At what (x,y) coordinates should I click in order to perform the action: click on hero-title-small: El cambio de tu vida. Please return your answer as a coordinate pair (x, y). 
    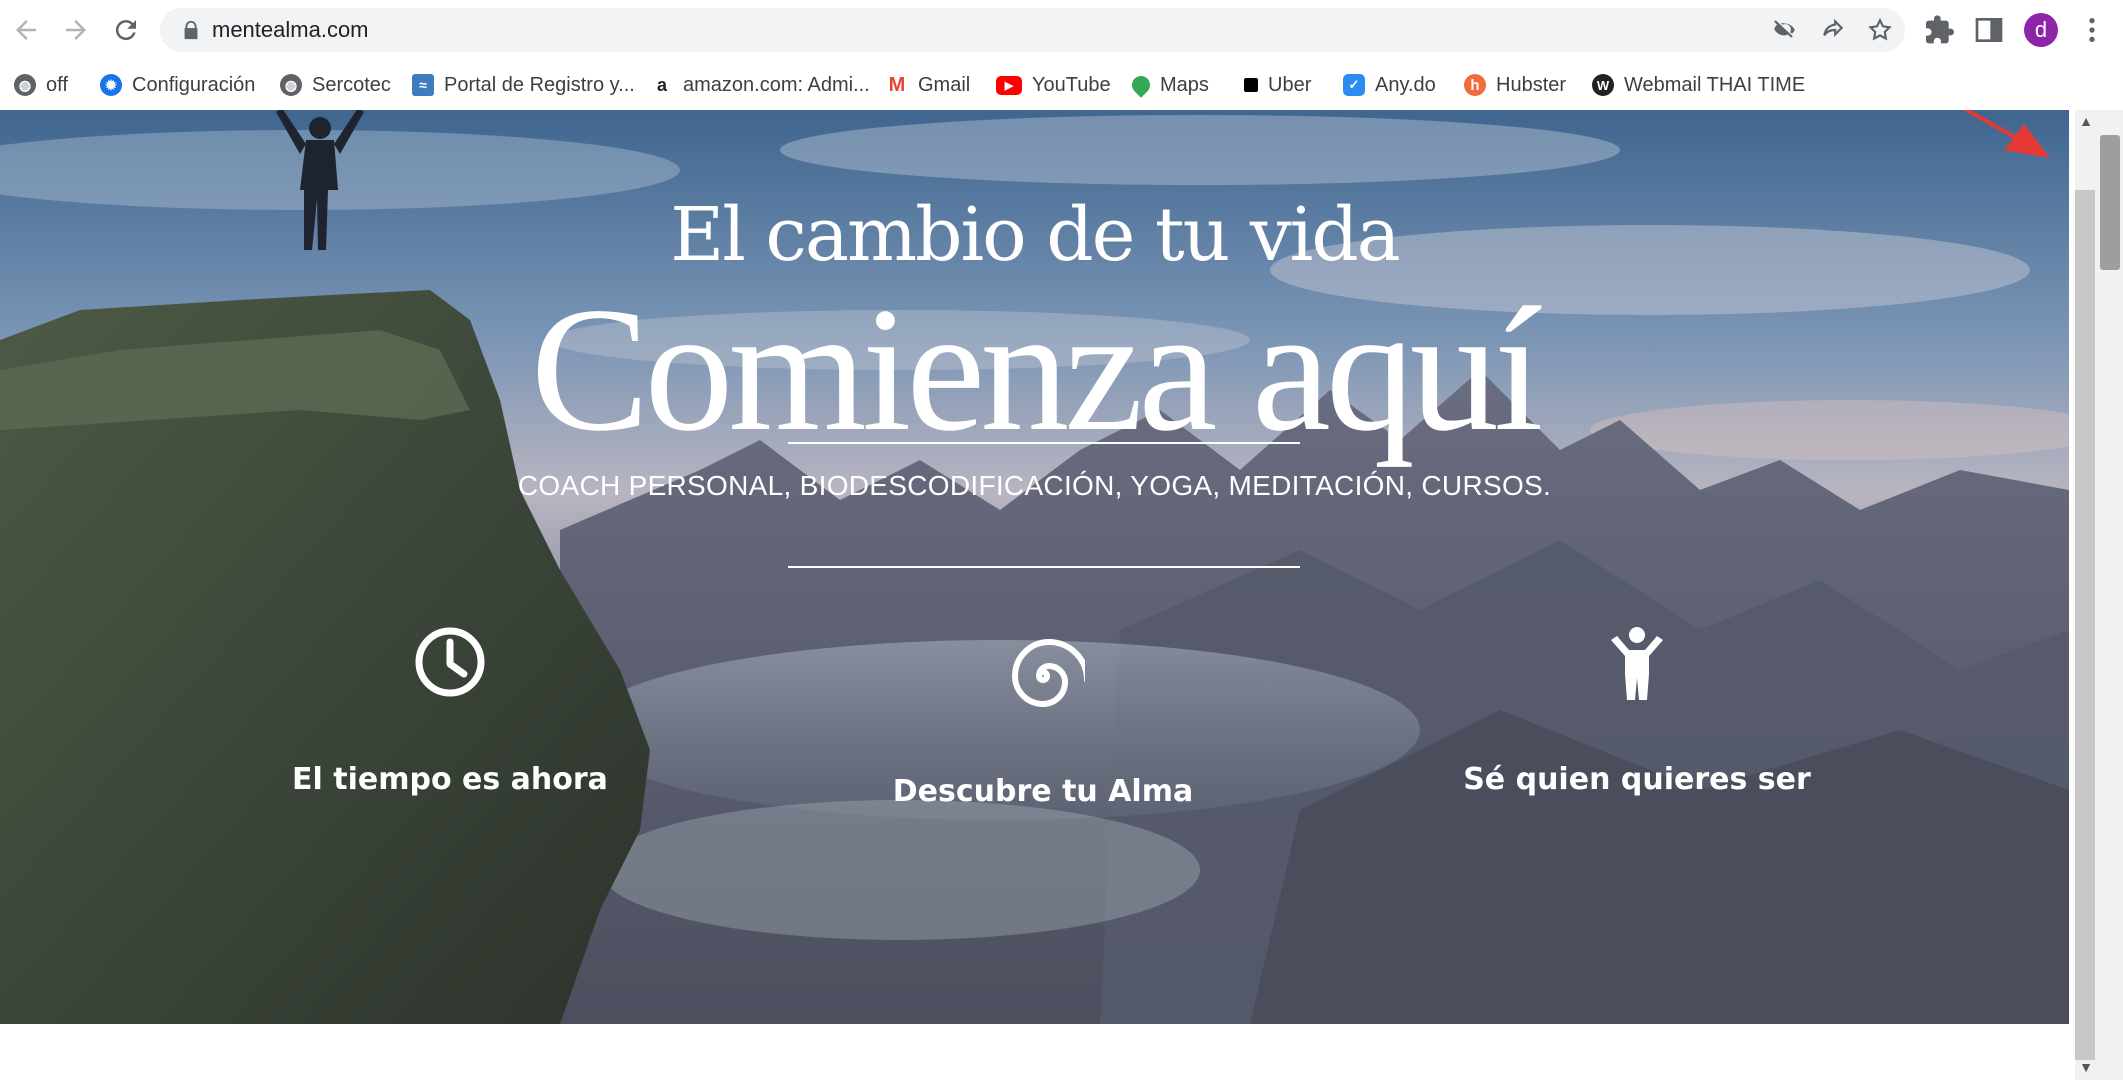
    Looking at the image, I should click on (1035, 235).